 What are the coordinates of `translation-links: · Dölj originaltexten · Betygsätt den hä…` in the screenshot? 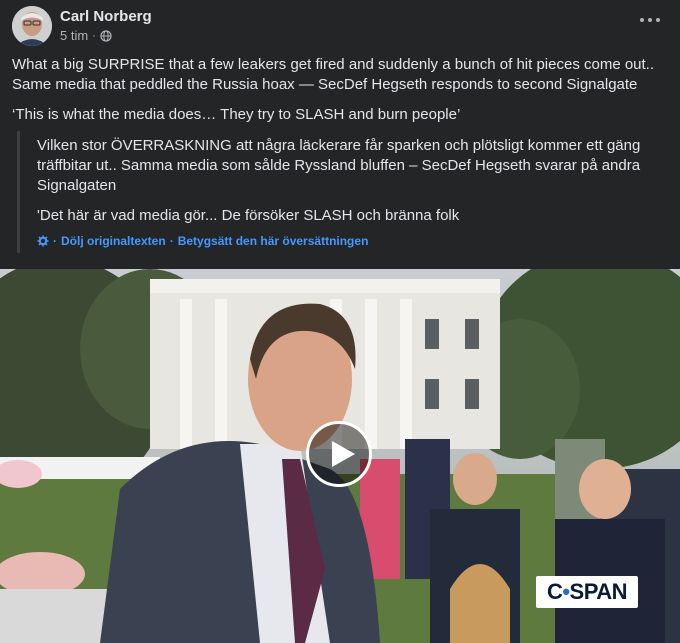 It's located at (202, 241).